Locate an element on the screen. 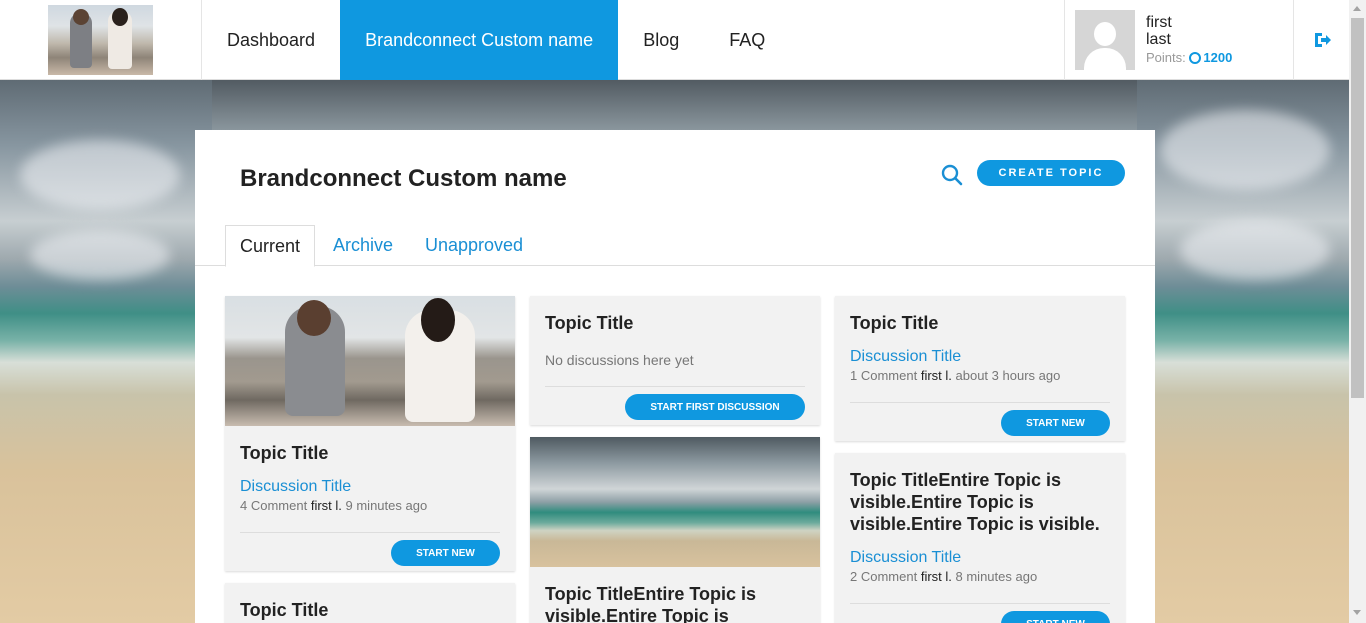  user-last-name: last is located at coordinates (1158, 39).